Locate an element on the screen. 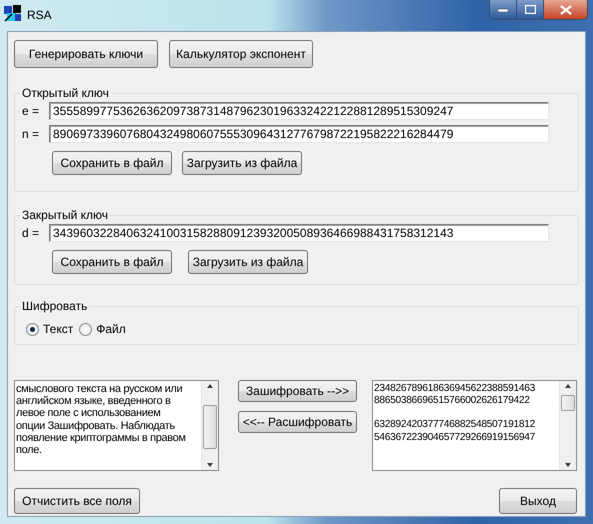 The image size is (593, 524). text-line: появление криптограммы в правом is located at coordinates (101, 438).